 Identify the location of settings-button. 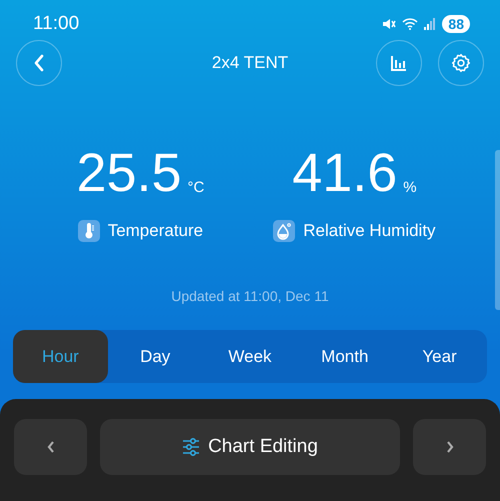
(461, 63).